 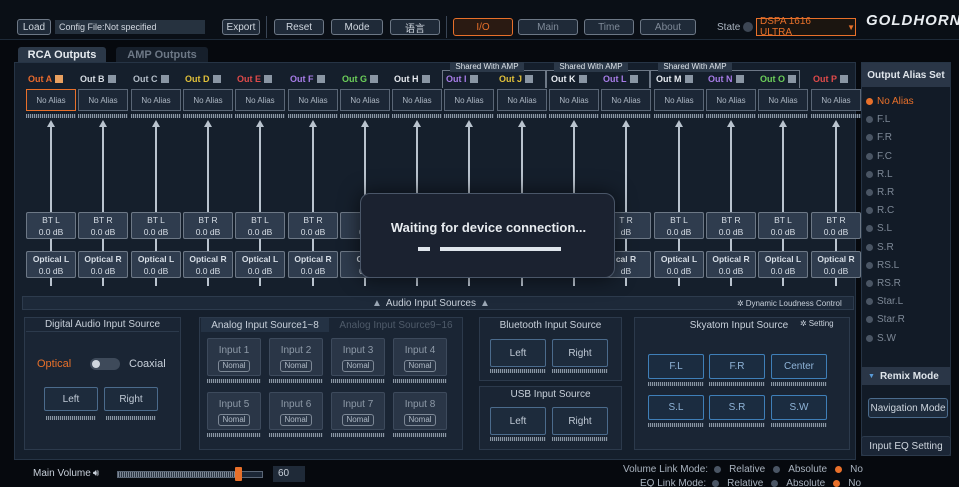 What do you see at coordinates (580, 353) in the screenshot?
I see `bt-right-button: Right` at bounding box center [580, 353].